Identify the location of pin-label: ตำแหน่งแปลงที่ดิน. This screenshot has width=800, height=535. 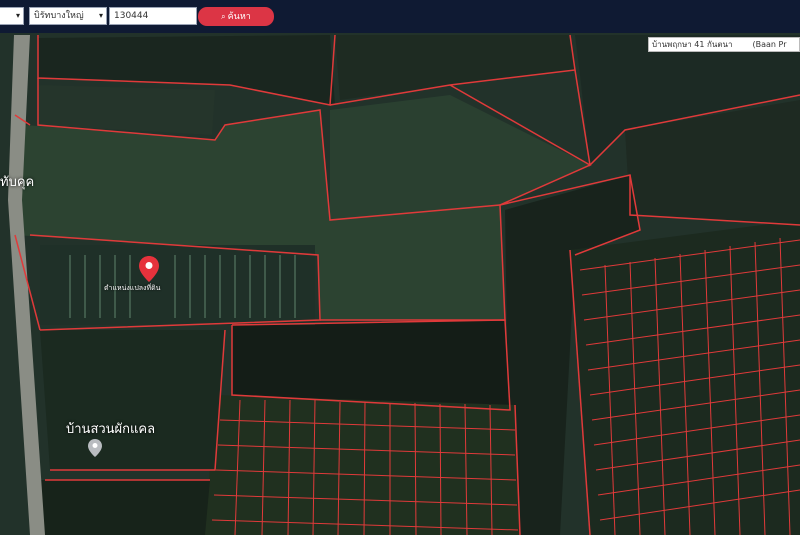
(132, 288).